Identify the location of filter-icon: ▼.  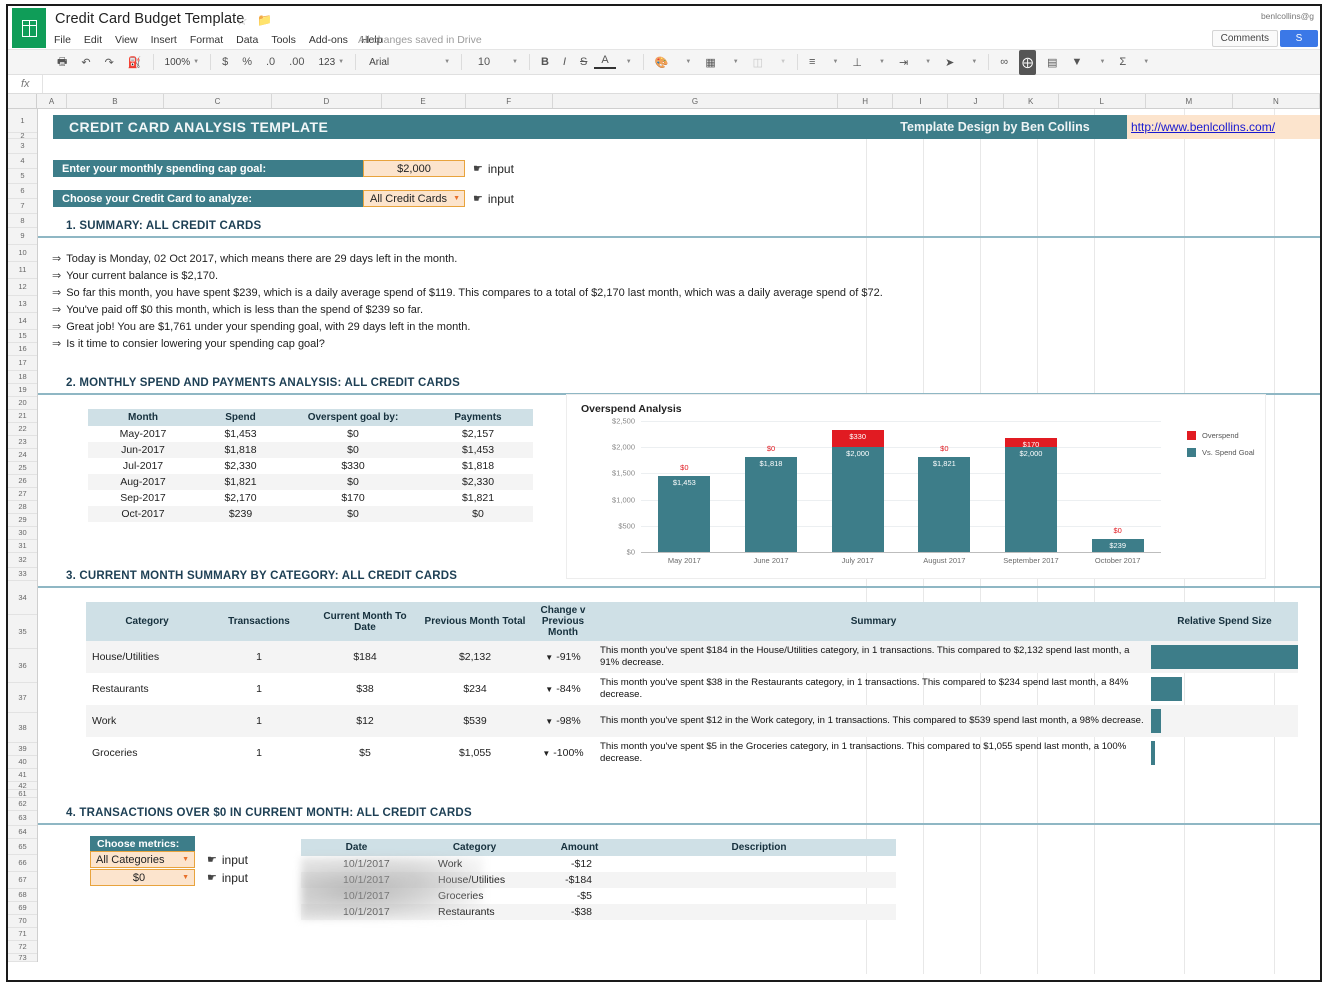
(1077, 62).